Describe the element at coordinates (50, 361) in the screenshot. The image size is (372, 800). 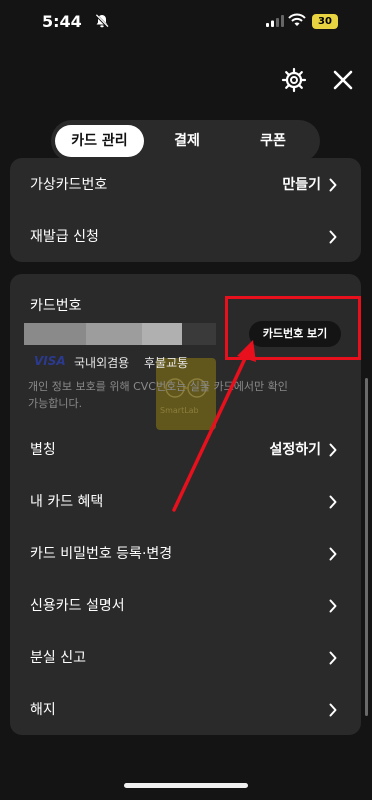
I see `visa-logo: VISA` at that location.